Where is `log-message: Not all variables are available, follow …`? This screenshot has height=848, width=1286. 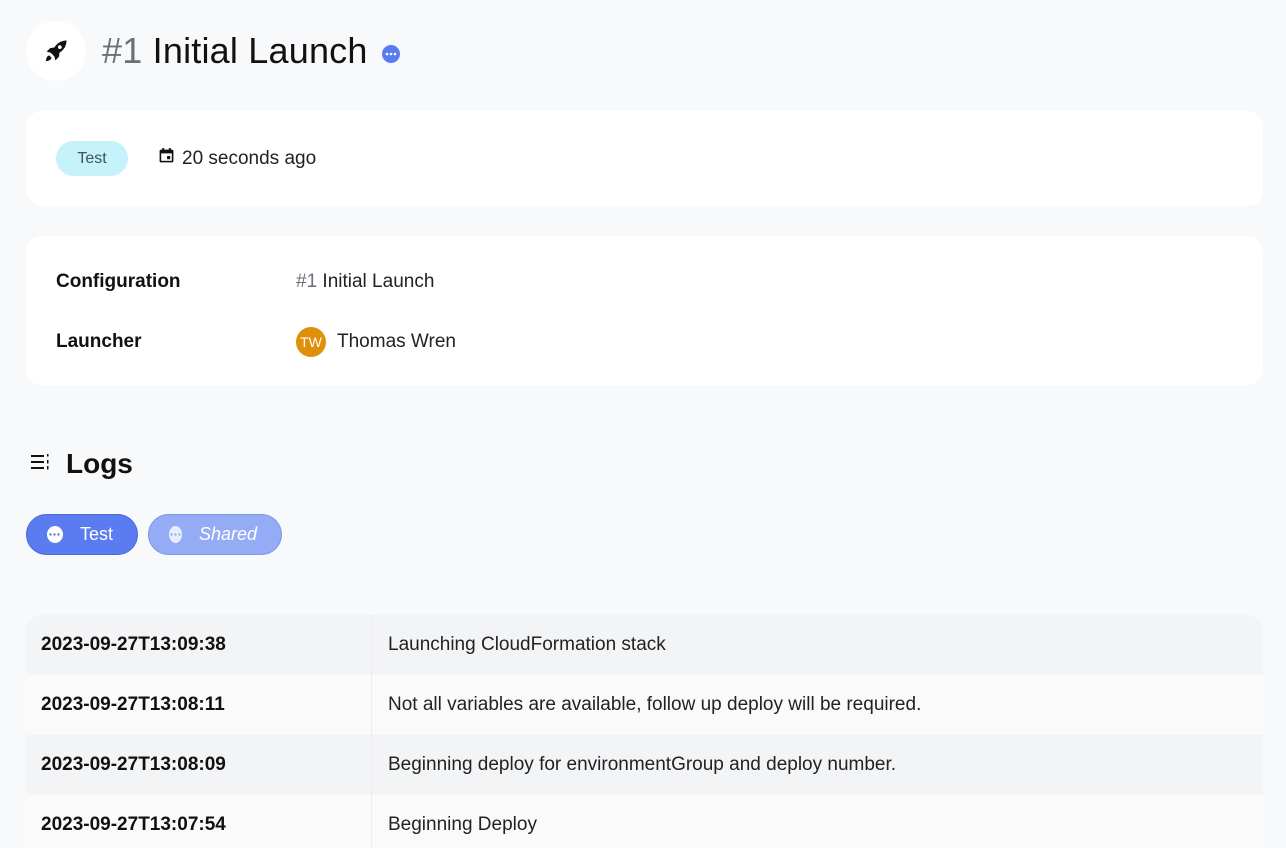 log-message: Not all variables are available, follow … is located at coordinates (655, 704).